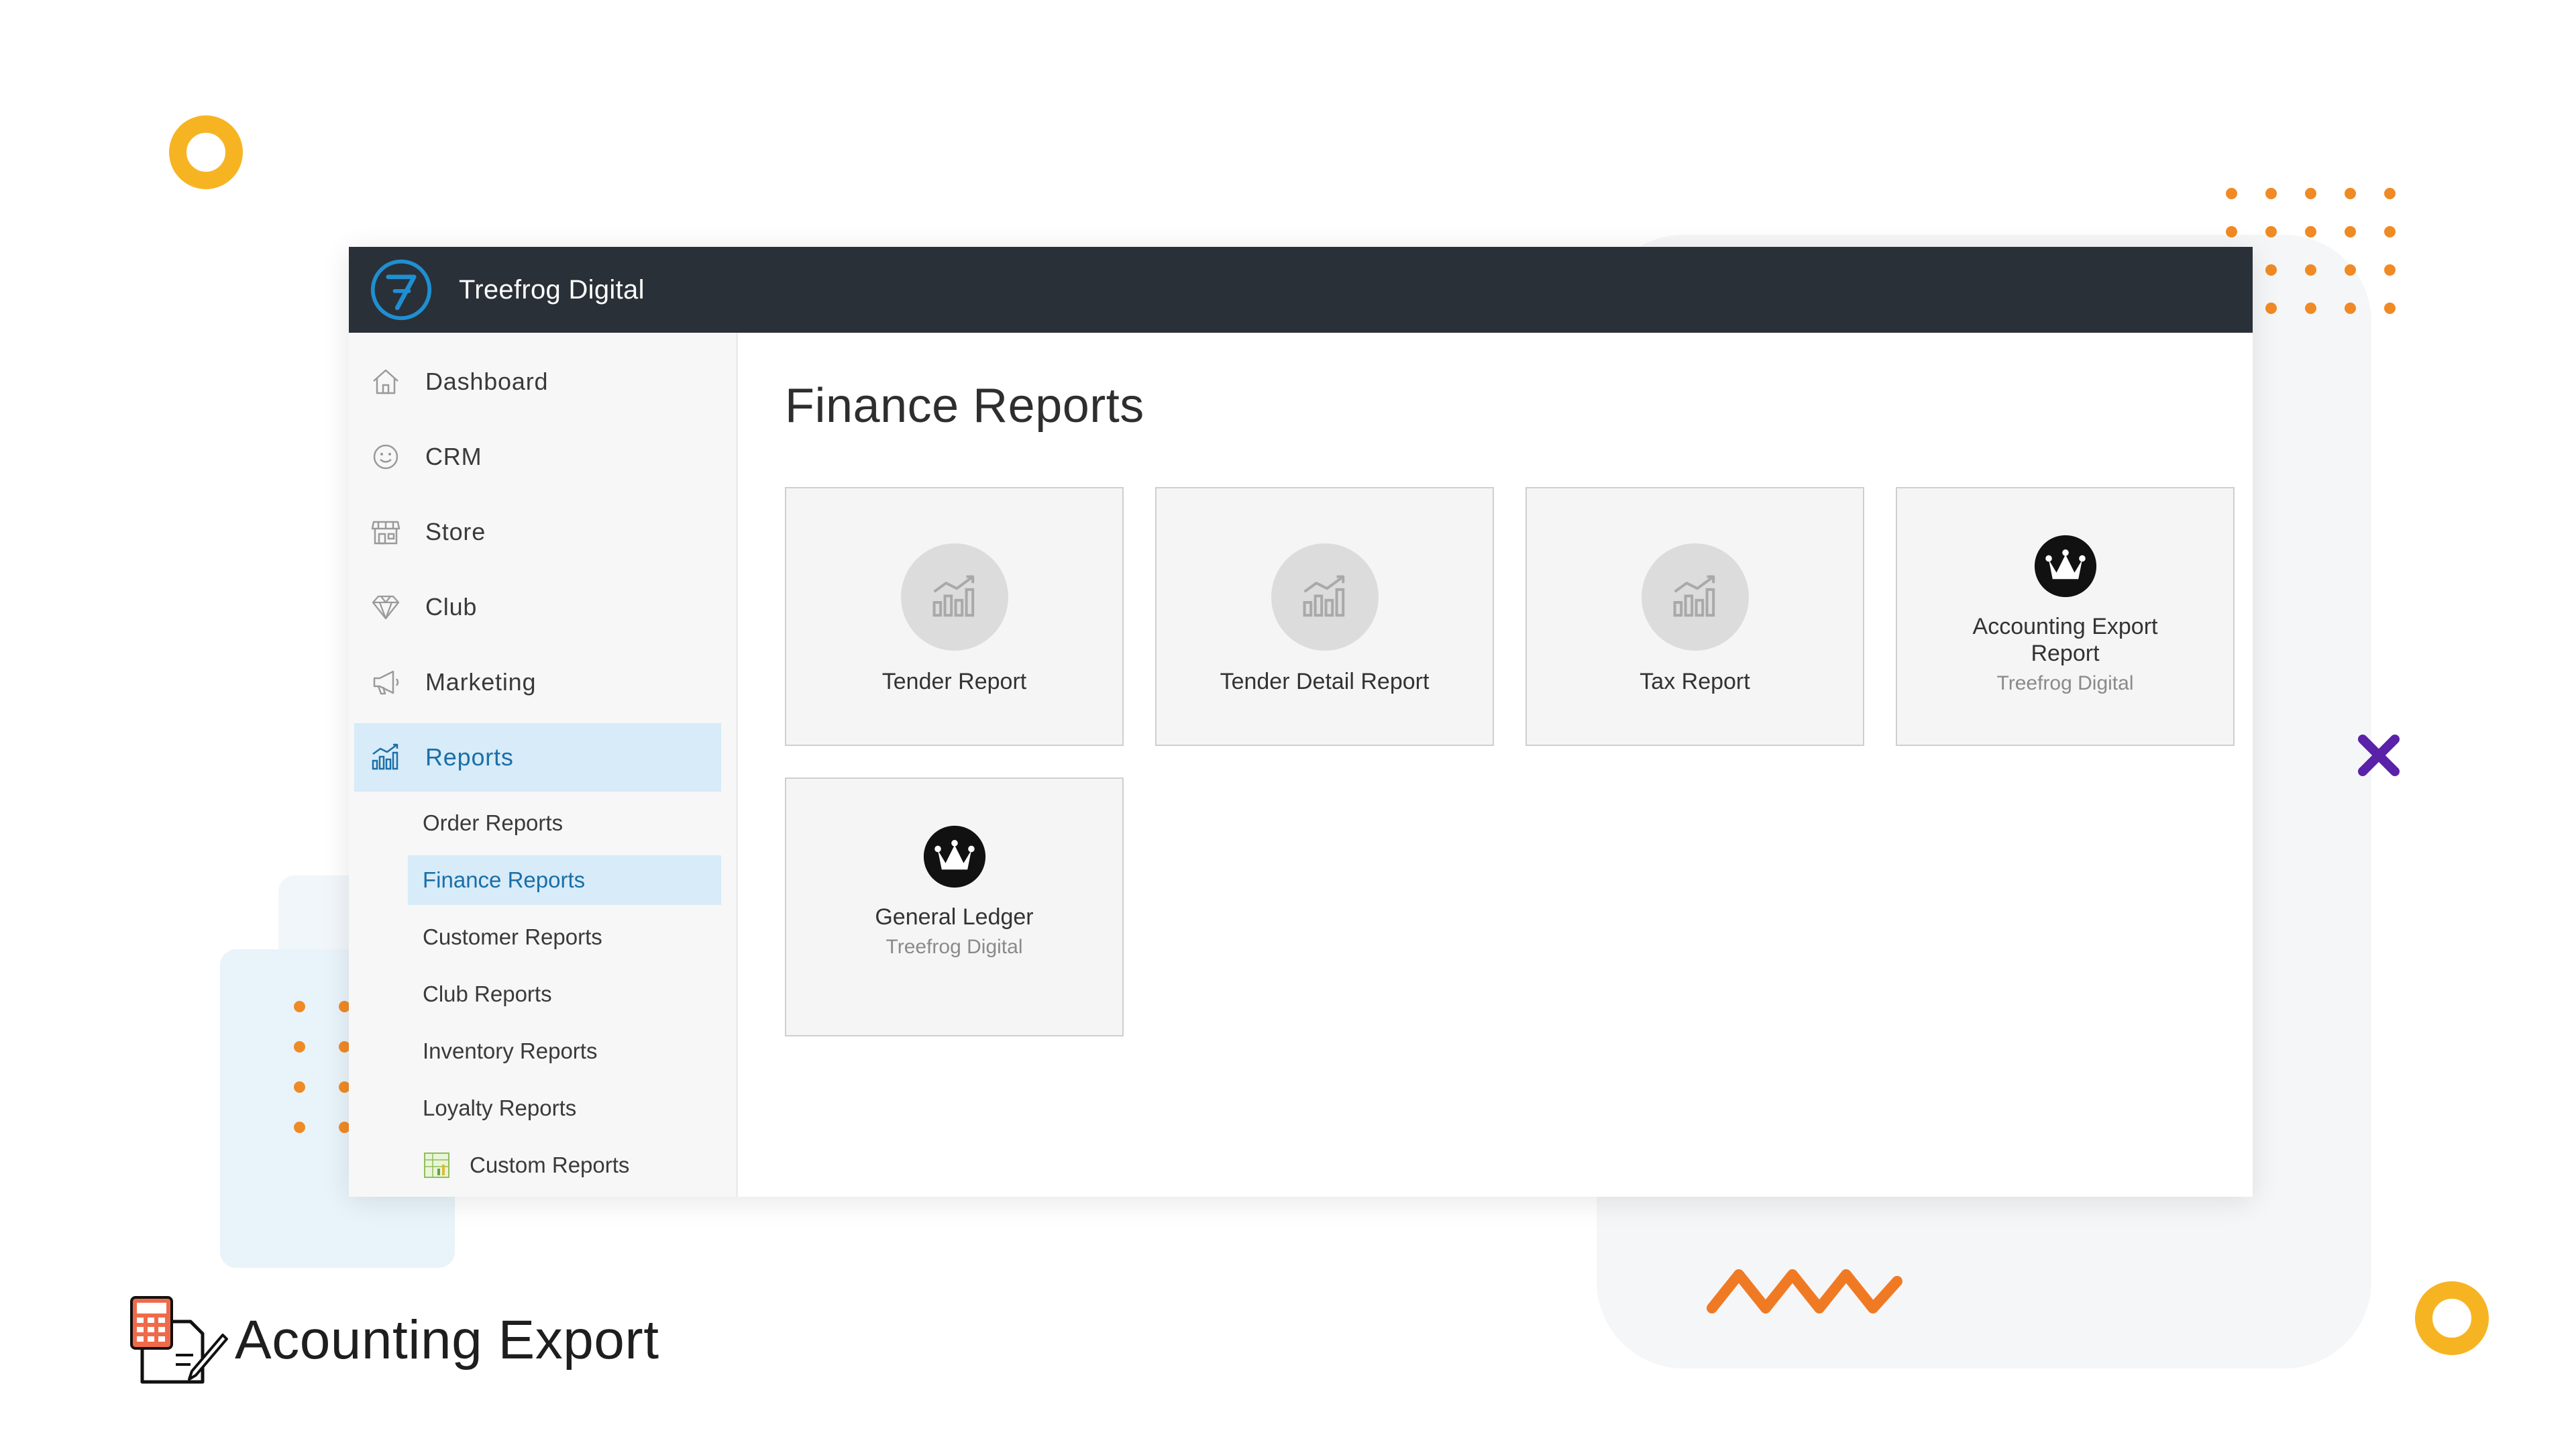 Image resolution: width=2576 pixels, height=1449 pixels. I want to click on report-card-tender: Tender Report, so click(954, 616).